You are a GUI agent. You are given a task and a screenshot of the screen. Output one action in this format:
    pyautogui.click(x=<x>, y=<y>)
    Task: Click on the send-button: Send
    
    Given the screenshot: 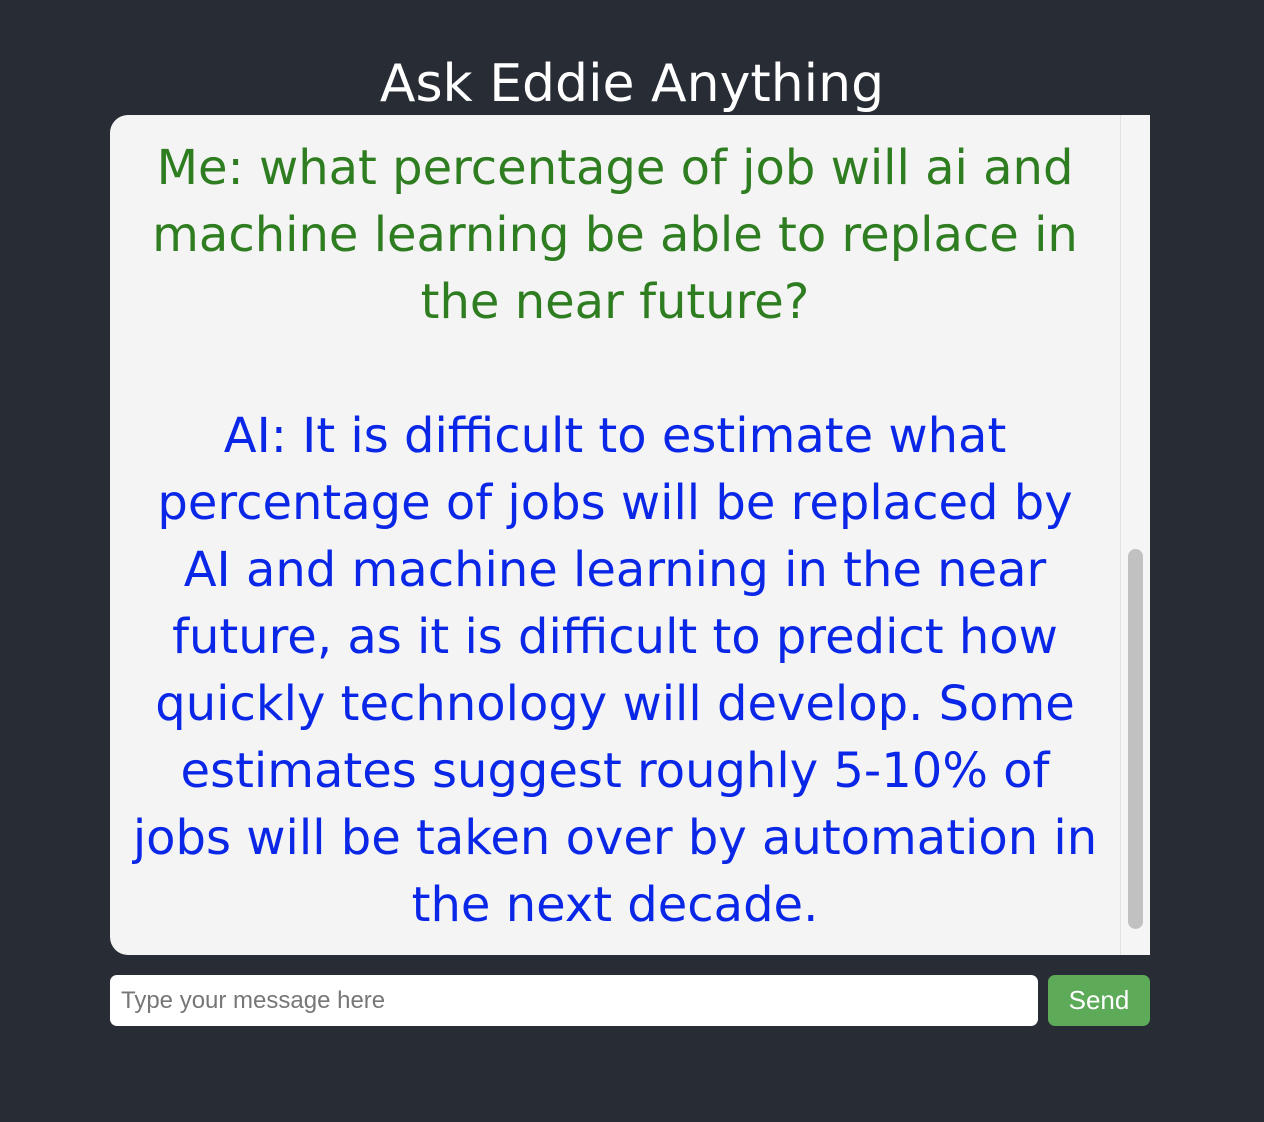 What is the action you would take?
    pyautogui.click(x=1099, y=1000)
    